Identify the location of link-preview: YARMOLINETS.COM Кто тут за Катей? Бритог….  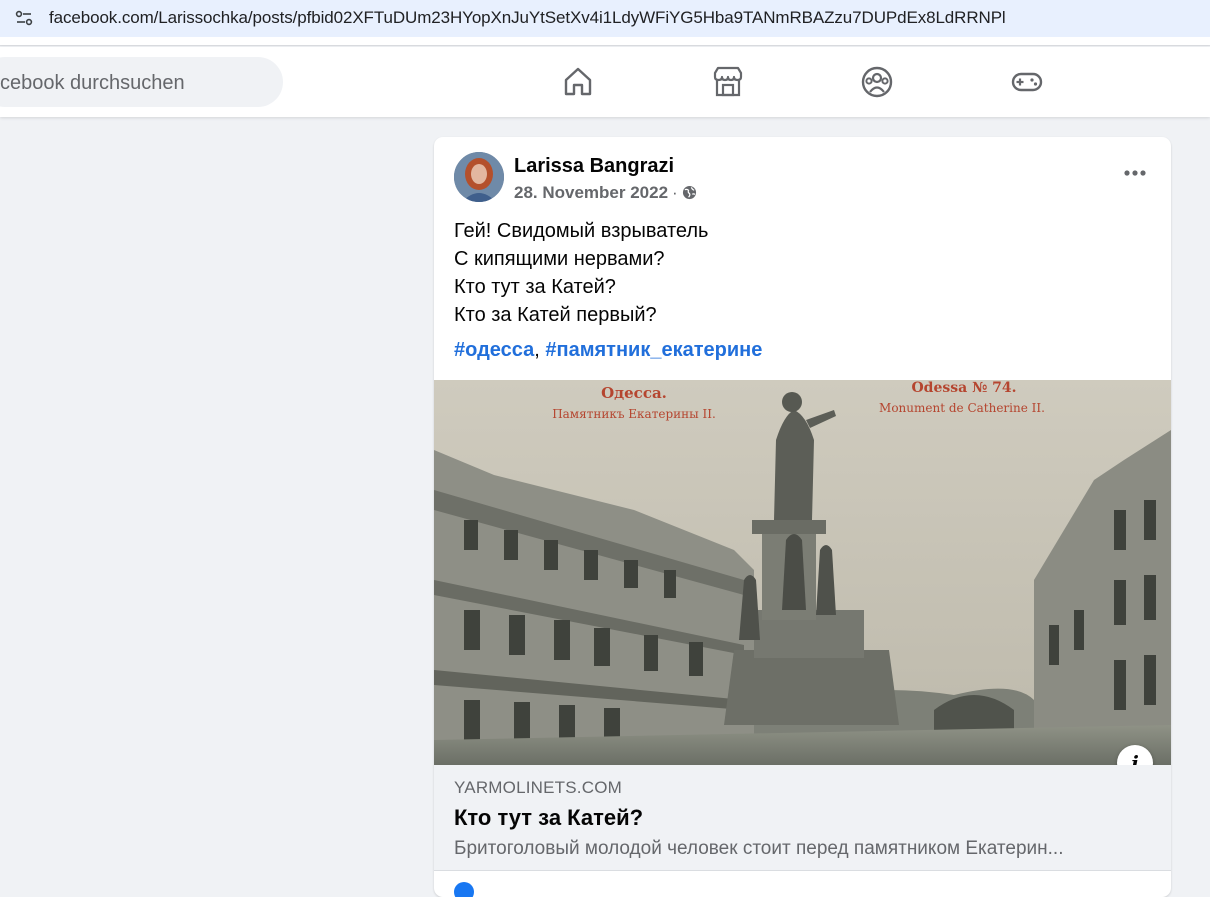
(802, 818).